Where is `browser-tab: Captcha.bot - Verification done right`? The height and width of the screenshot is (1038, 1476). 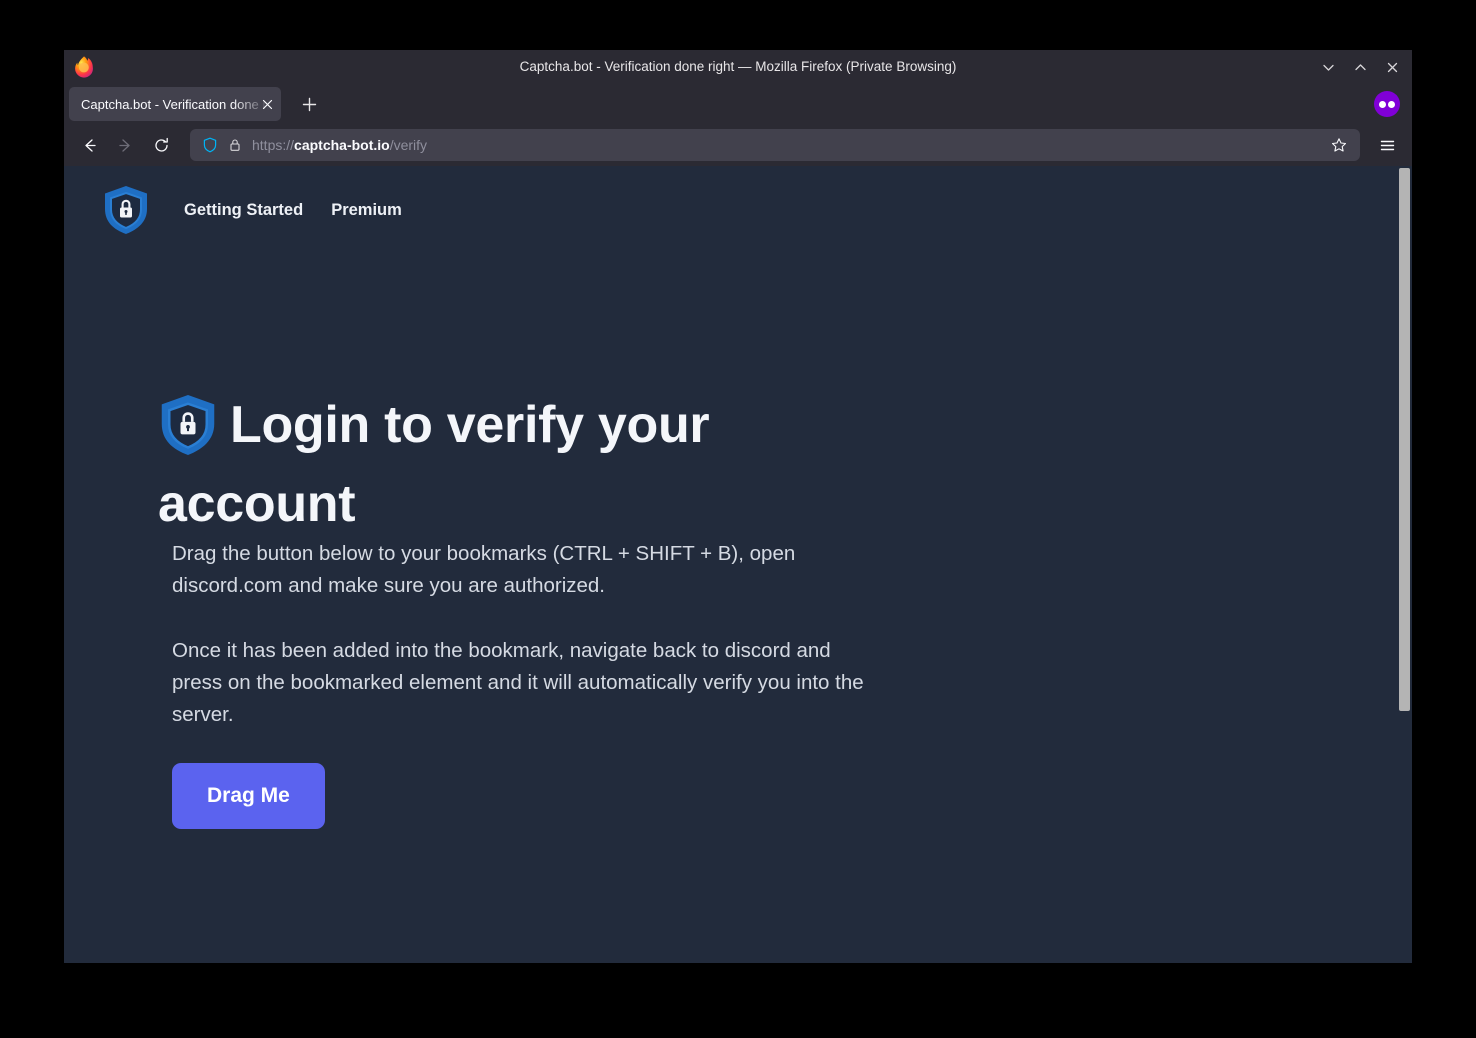
browser-tab: Captcha.bot - Verification done right is located at coordinates (175, 104).